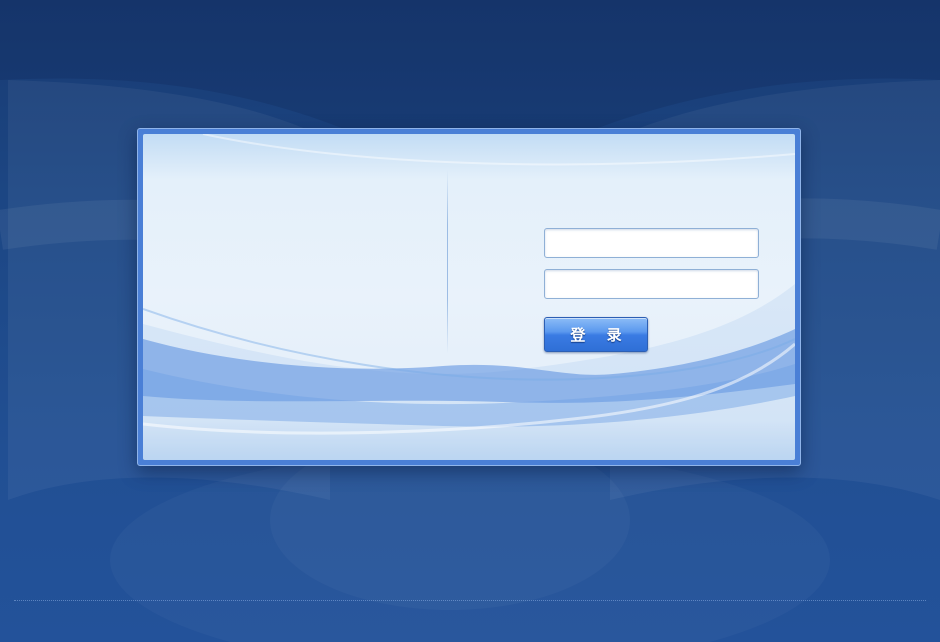 The height and width of the screenshot is (642, 940). Describe the element at coordinates (651, 284) in the screenshot. I see `password-input` at that location.